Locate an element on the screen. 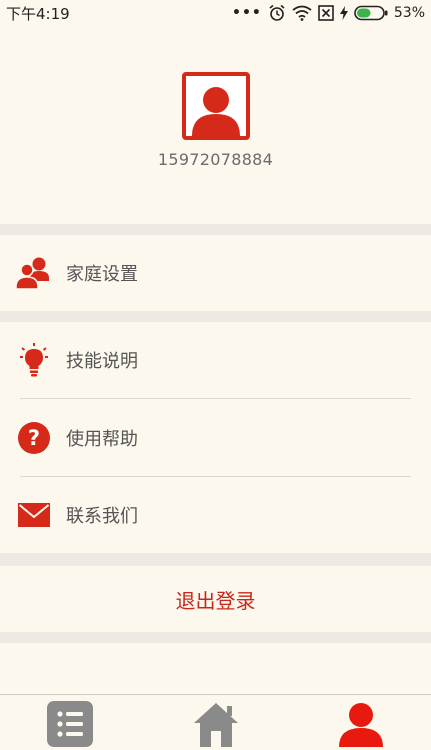  menu-item-family-settings: 家庭设置 is located at coordinates (215, 273).